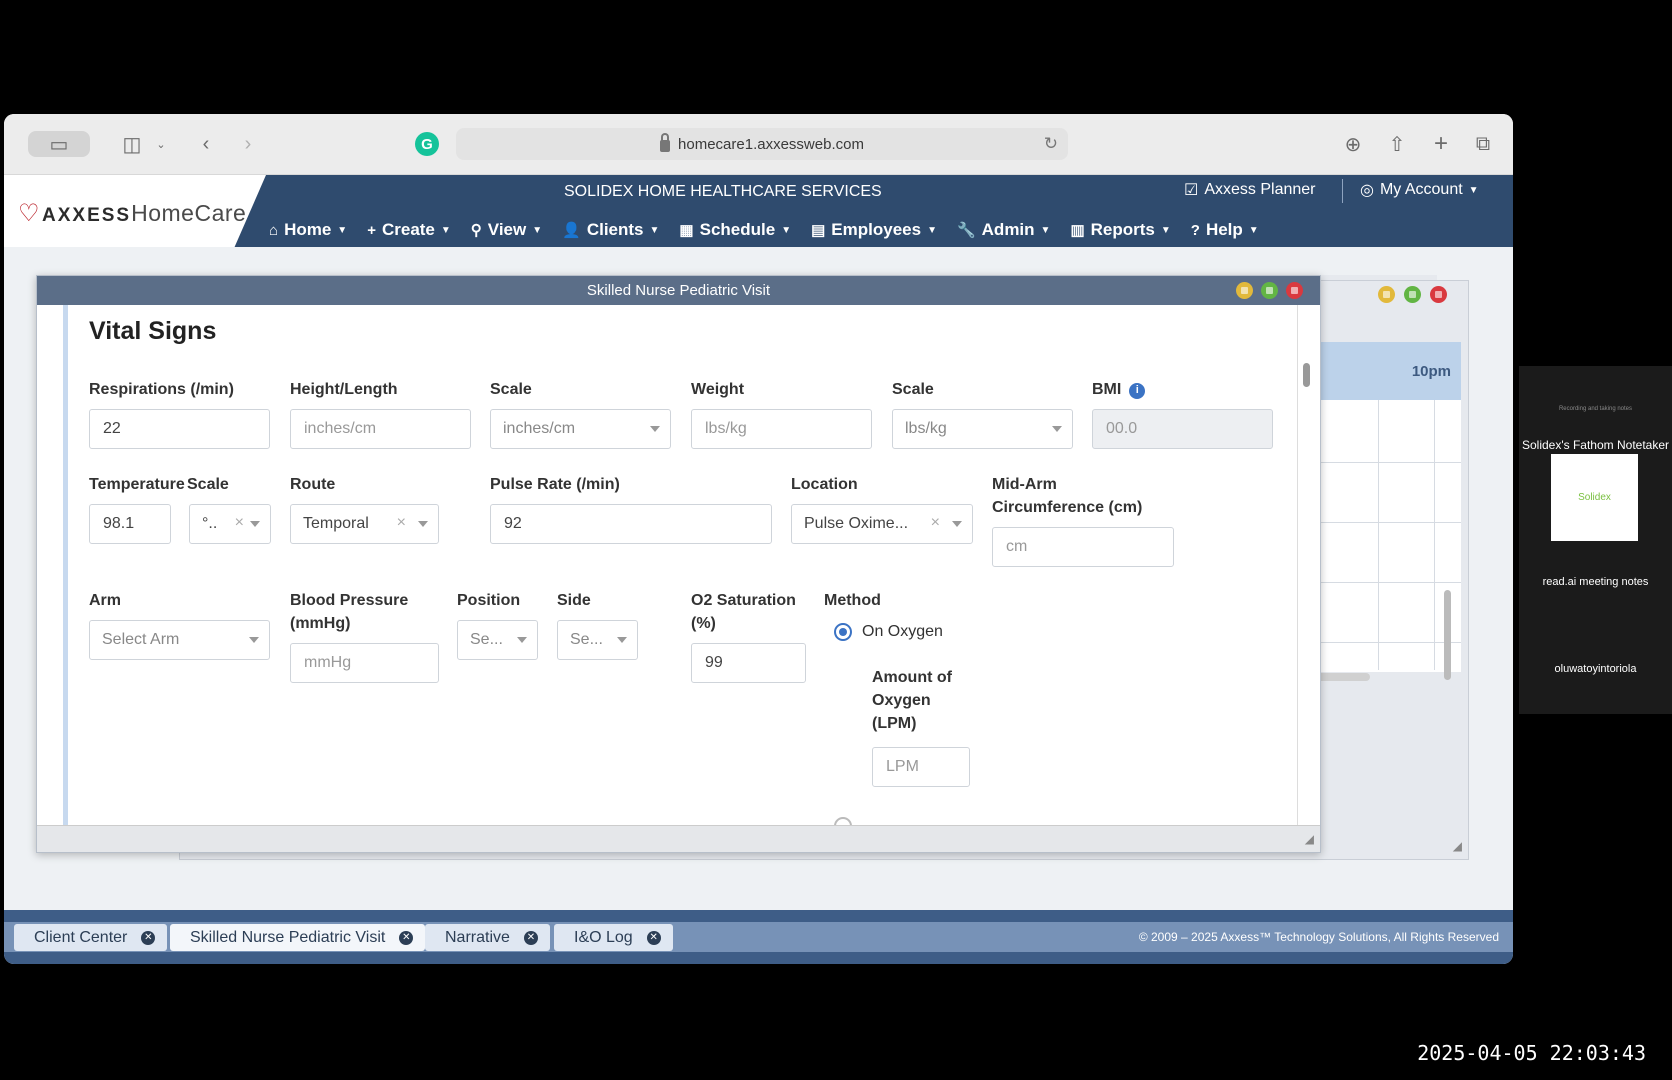  What do you see at coordinates (762, 144) in the screenshot?
I see `address-bar: homecare1.axxessweb.com ↻` at bounding box center [762, 144].